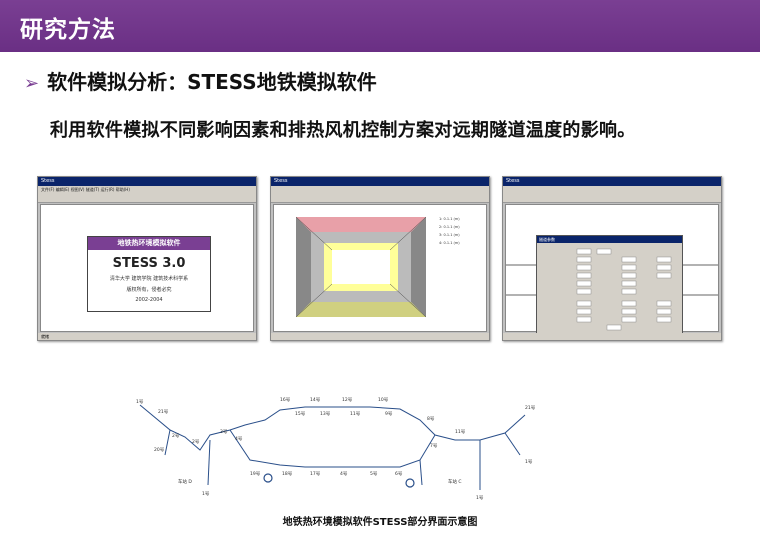  I want to click on node-label: 19号, so click(255, 474).